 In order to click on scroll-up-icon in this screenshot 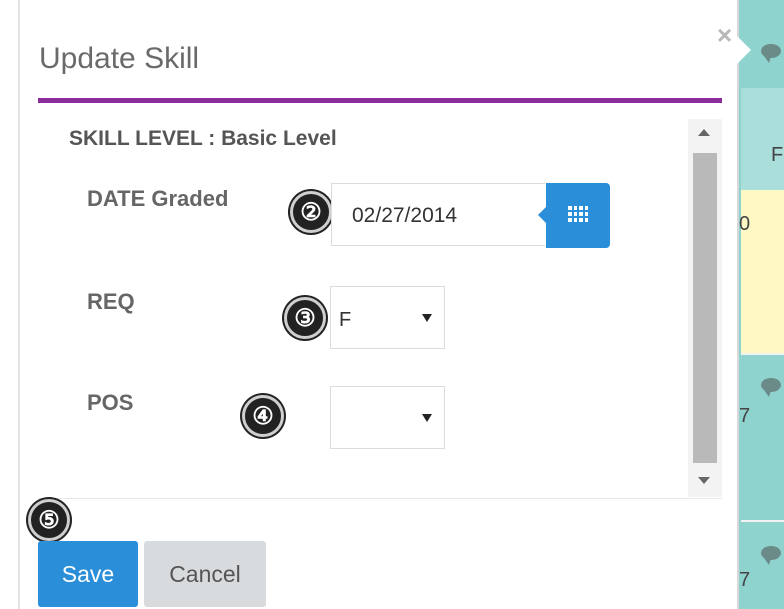, I will do `click(704, 132)`.